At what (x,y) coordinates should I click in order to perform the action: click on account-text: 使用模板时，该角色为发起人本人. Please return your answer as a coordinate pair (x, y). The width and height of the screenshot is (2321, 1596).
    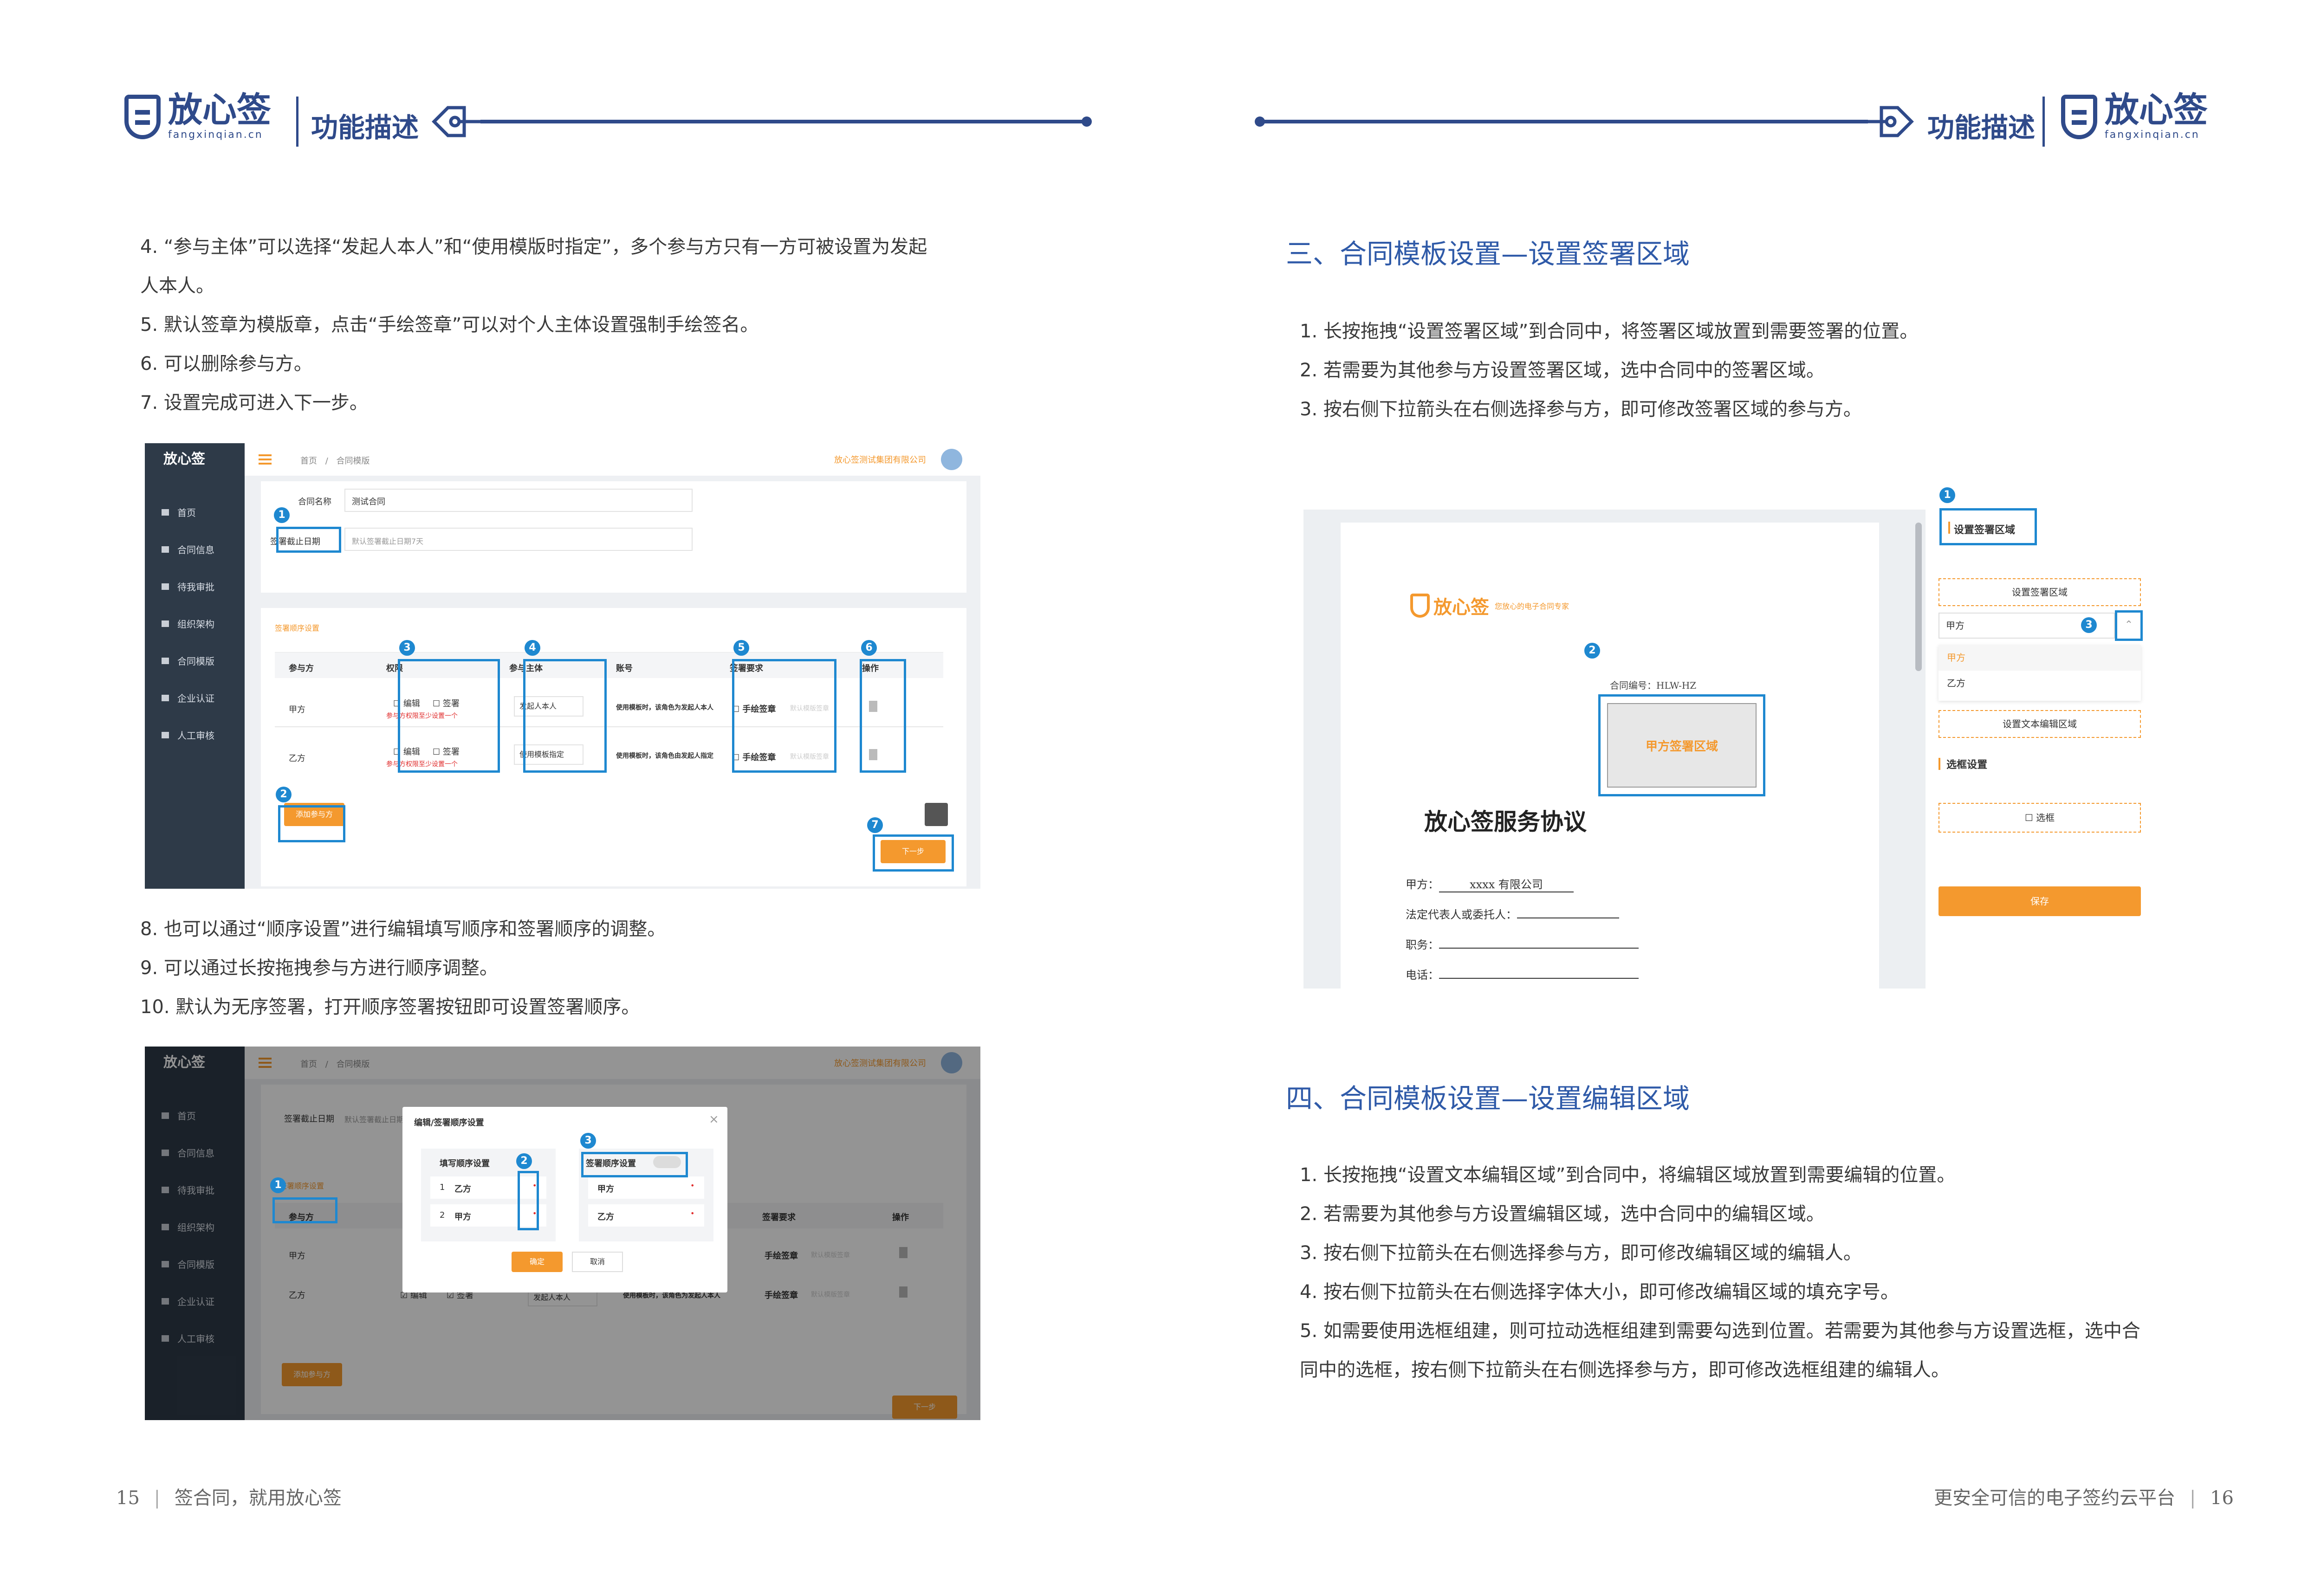
    Looking at the image, I should click on (665, 707).